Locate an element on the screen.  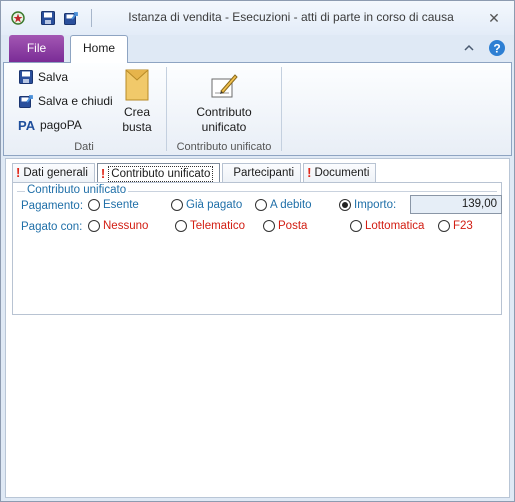
envelope-icon is located at coordinates (137, 85).